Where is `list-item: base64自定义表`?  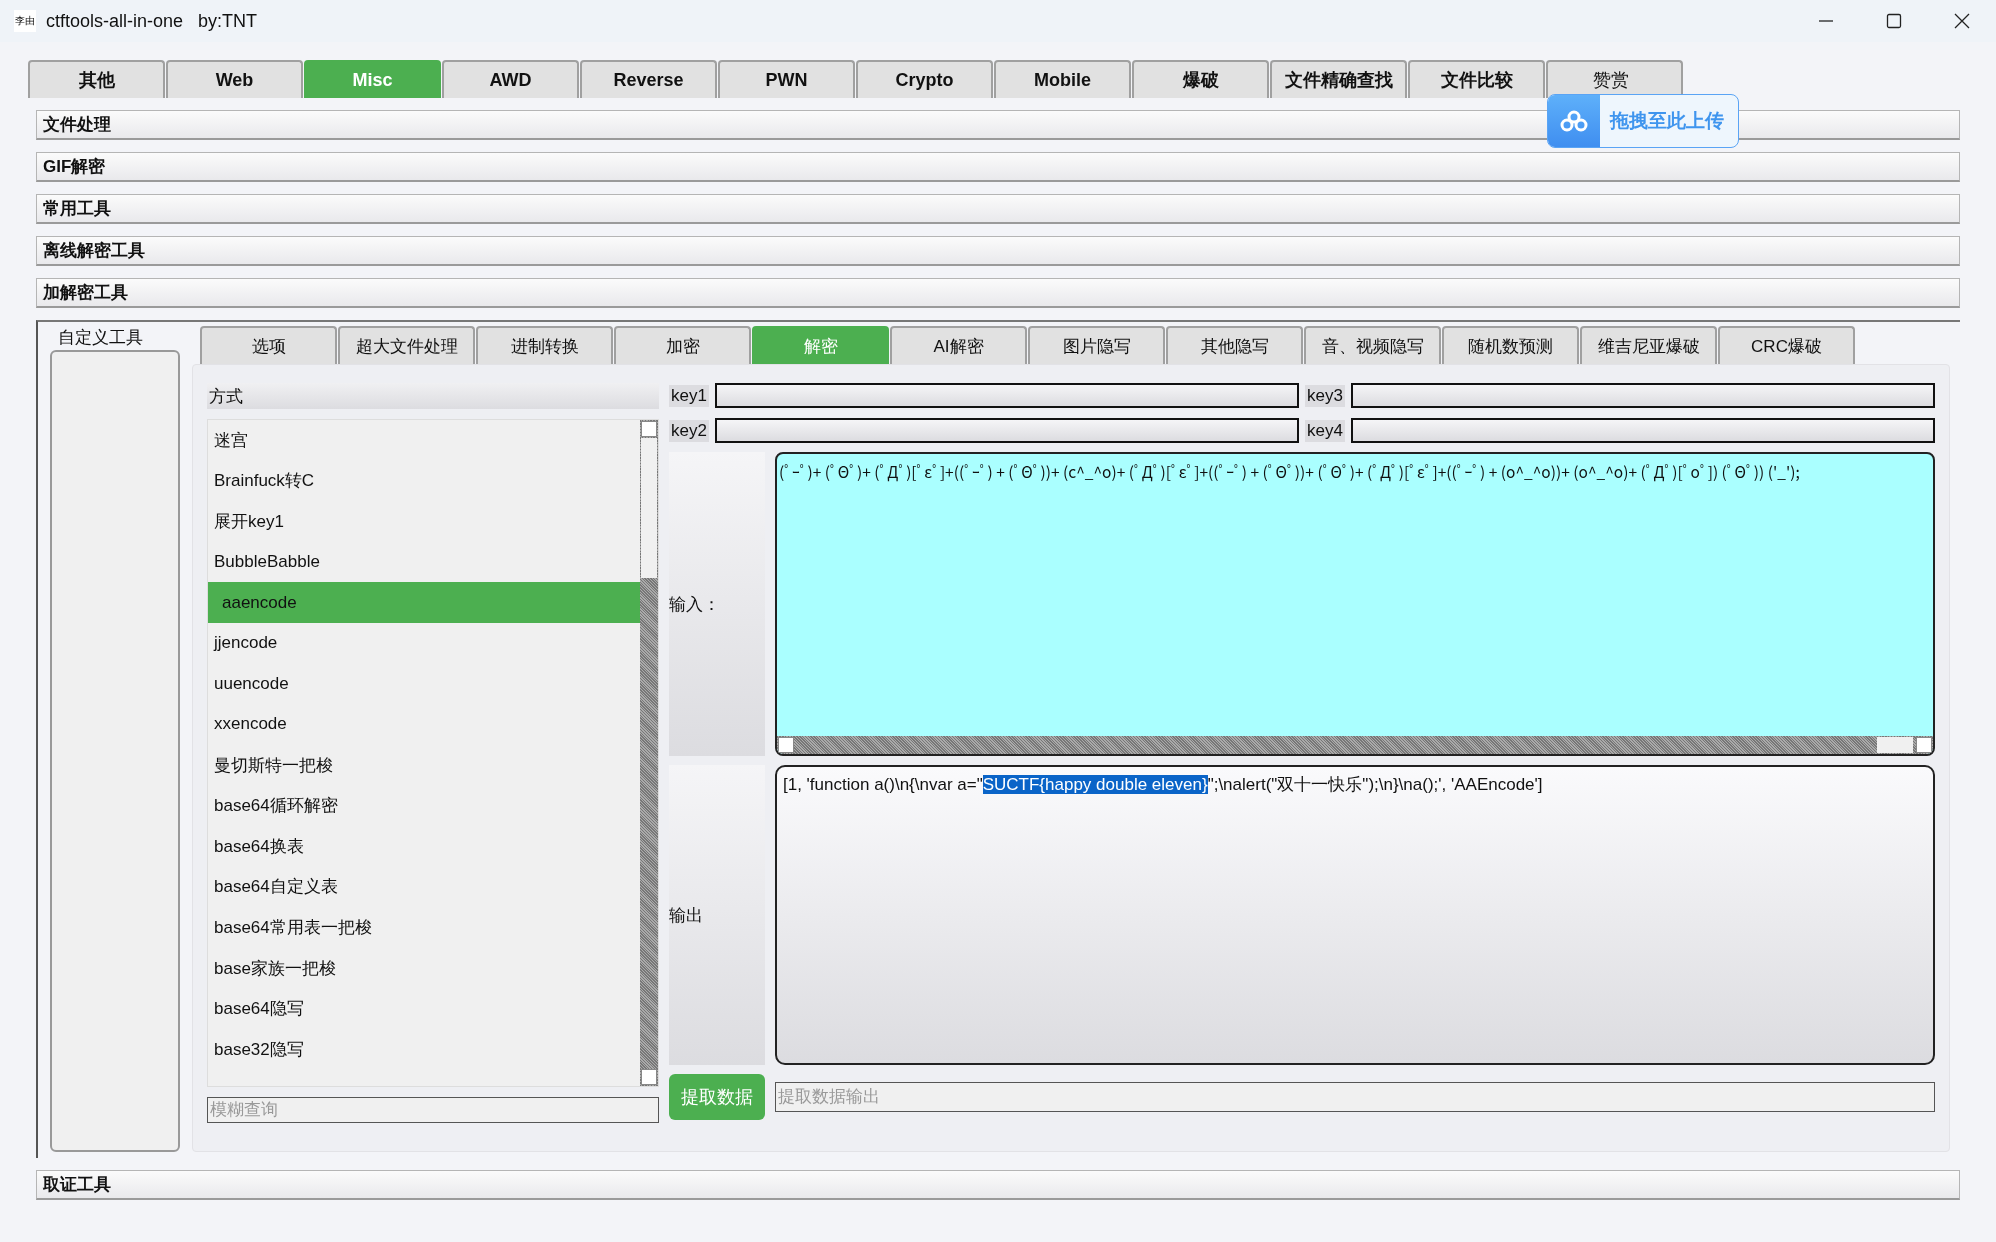 list-item: base64自定义表 is located at coordinates (424, 887).